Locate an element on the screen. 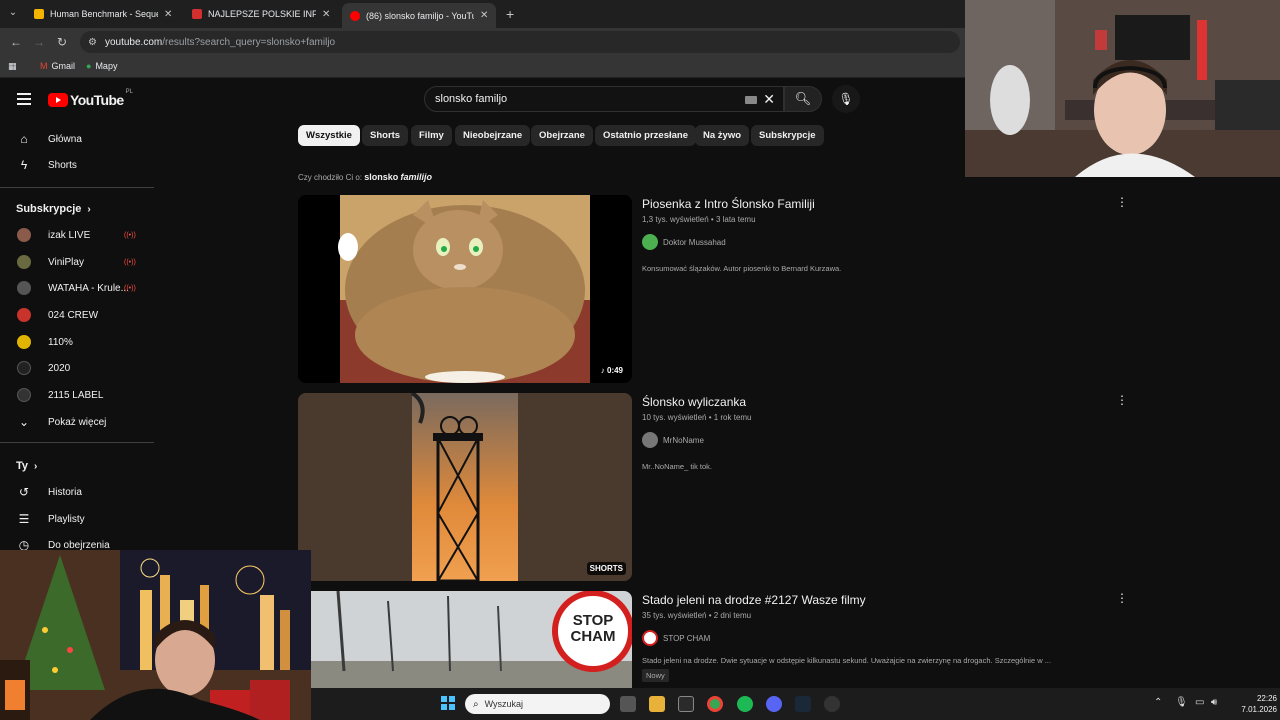  keyboard-icon is located at coordinates (751, 100).